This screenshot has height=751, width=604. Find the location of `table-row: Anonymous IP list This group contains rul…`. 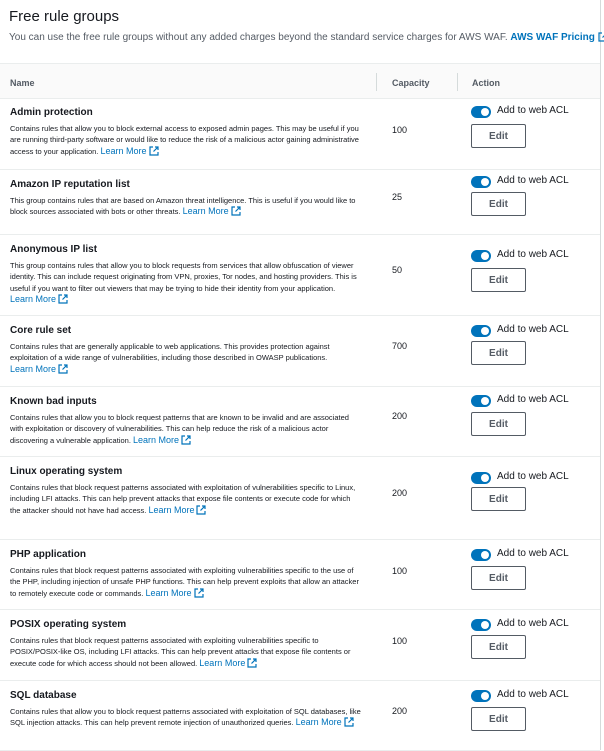

table-row: Anonymous IP list This group contains rul… is located at coordinates (300, 275).